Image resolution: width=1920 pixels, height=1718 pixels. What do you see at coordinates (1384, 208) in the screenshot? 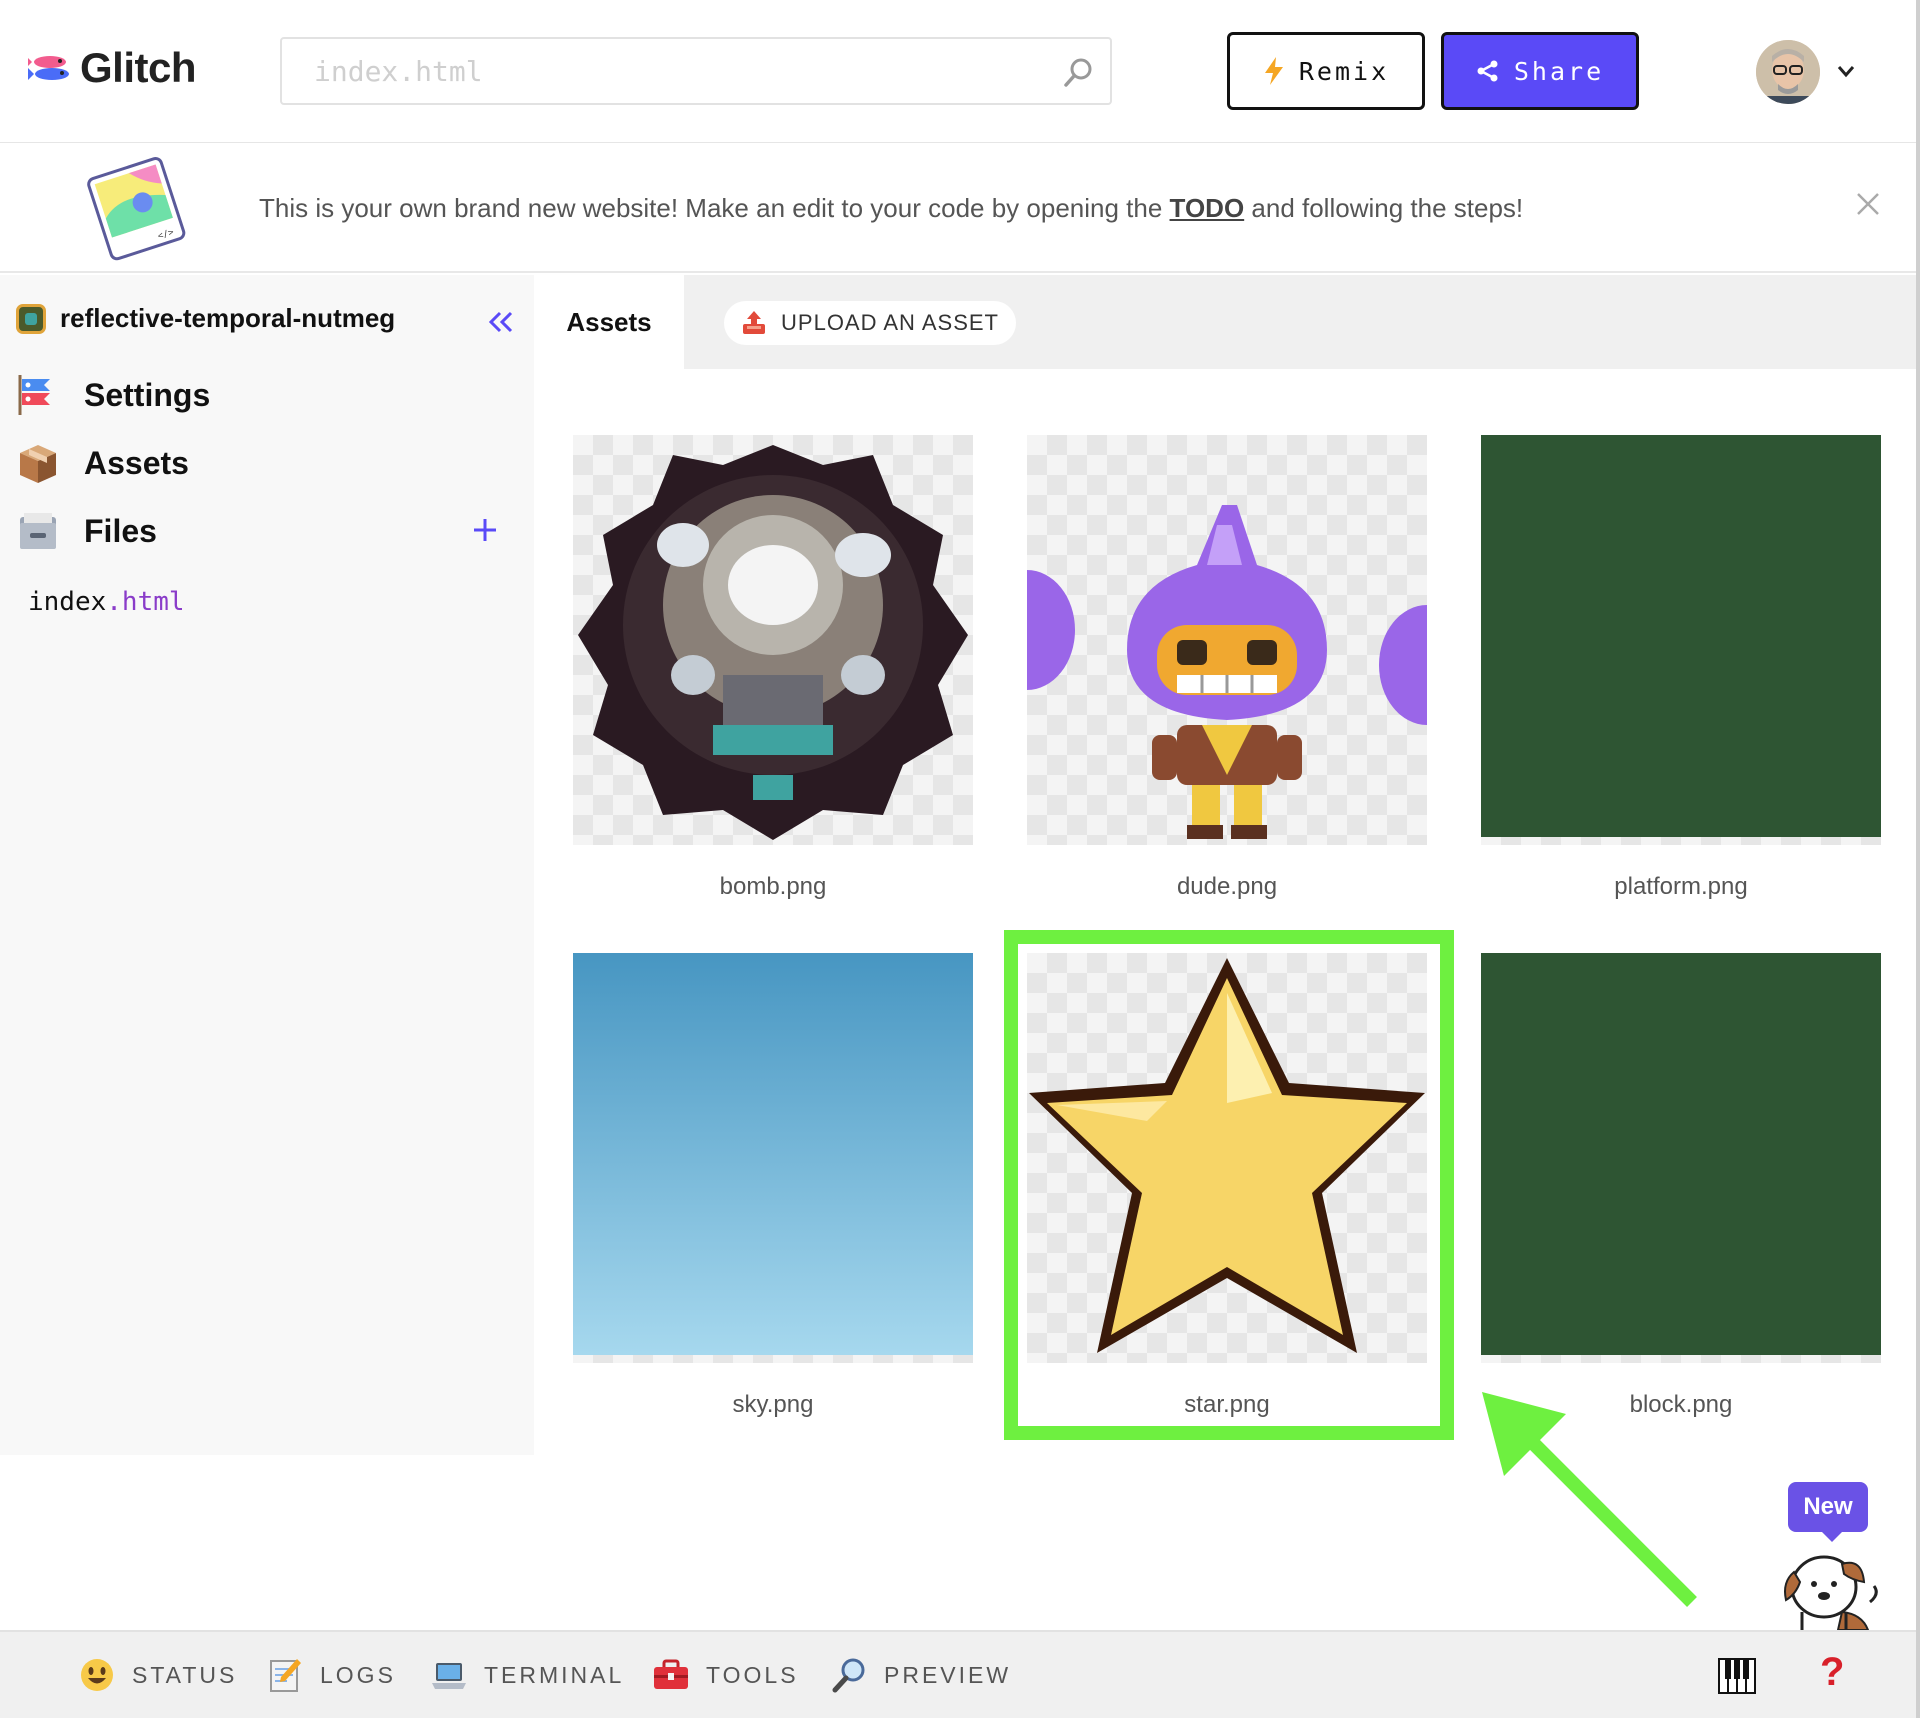
I see `banner-text-end: and following the steps!` at bounding box center [1384, 208].